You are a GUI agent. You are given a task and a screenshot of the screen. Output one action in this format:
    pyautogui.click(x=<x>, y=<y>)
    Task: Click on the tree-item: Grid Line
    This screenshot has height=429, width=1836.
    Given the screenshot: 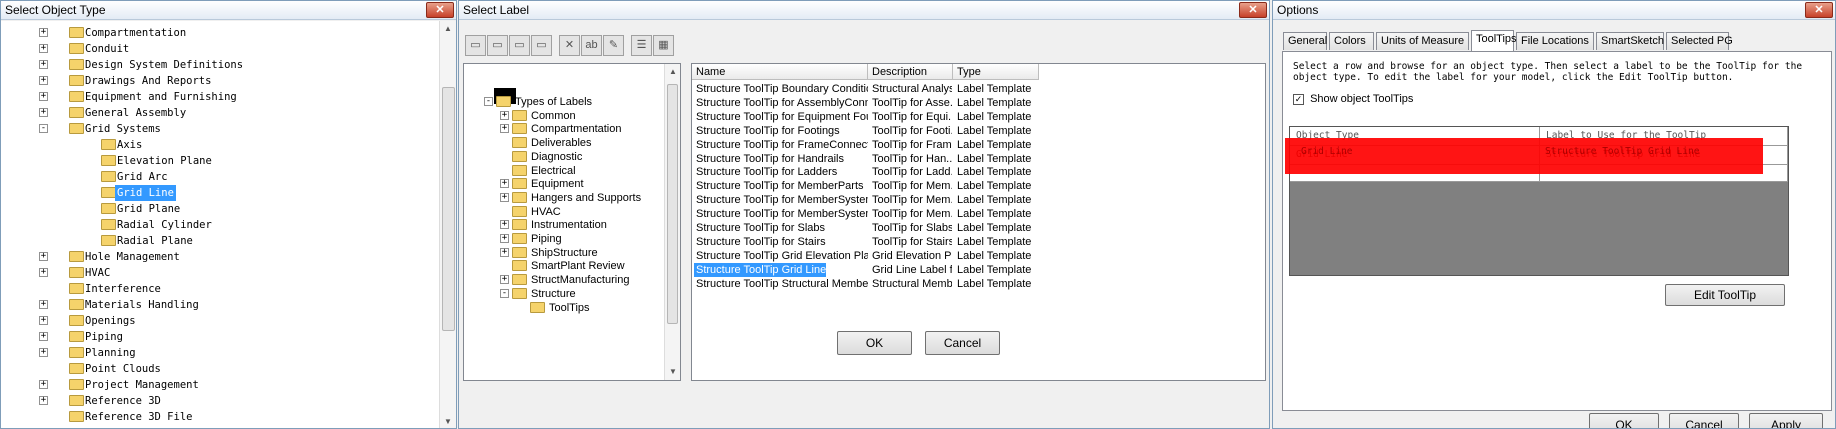 What is the action you would take?
    pyautogui.click(x=211, y=193)
    